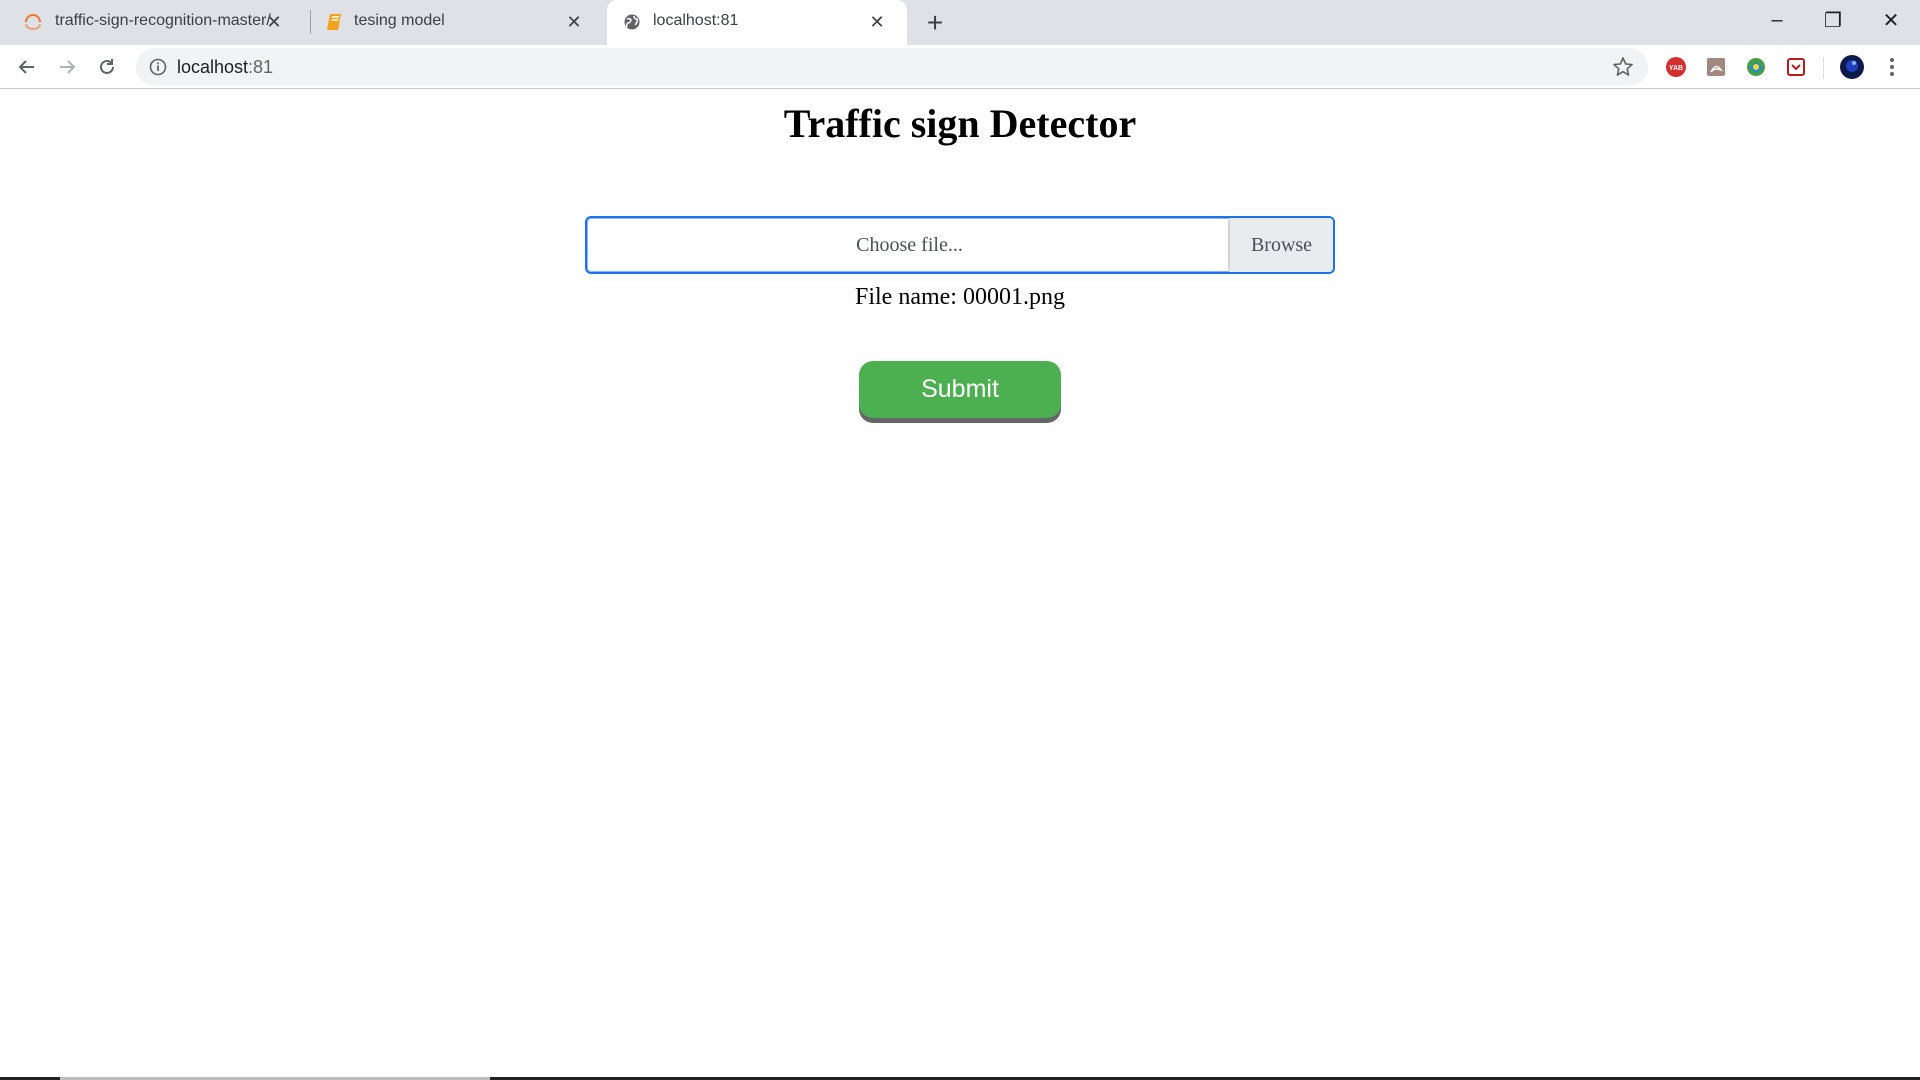 The height and width of the screenshot is (1080, 1920). I want to click on menu-dots-icon, so click(1892, 67).